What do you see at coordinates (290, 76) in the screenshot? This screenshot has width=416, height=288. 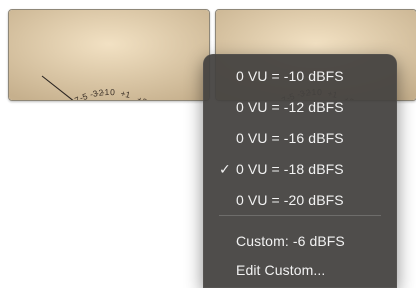 I see `menu-item-label: 0 VU = -10 dBFS` at bounding box center [290, 76].